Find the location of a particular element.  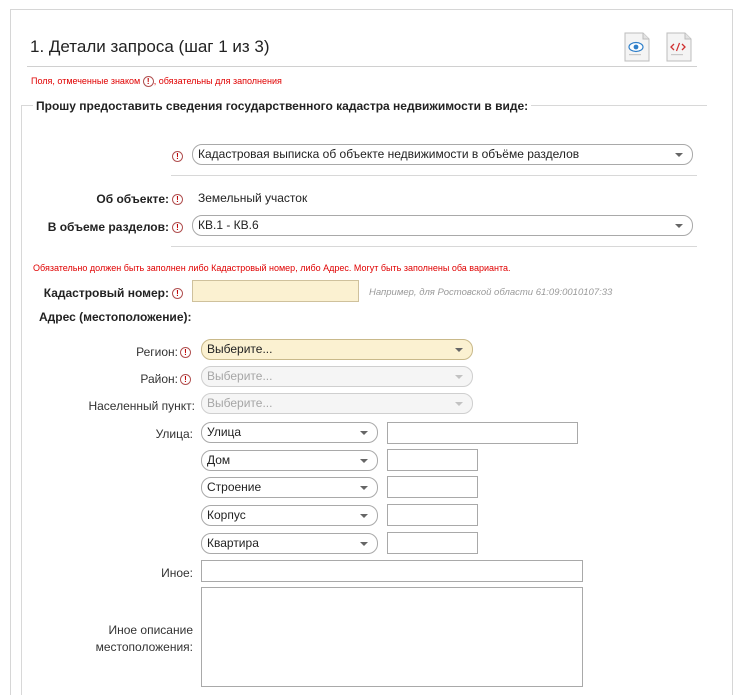

apartment-type-value: Квартира is located at coordinates (233, 543).